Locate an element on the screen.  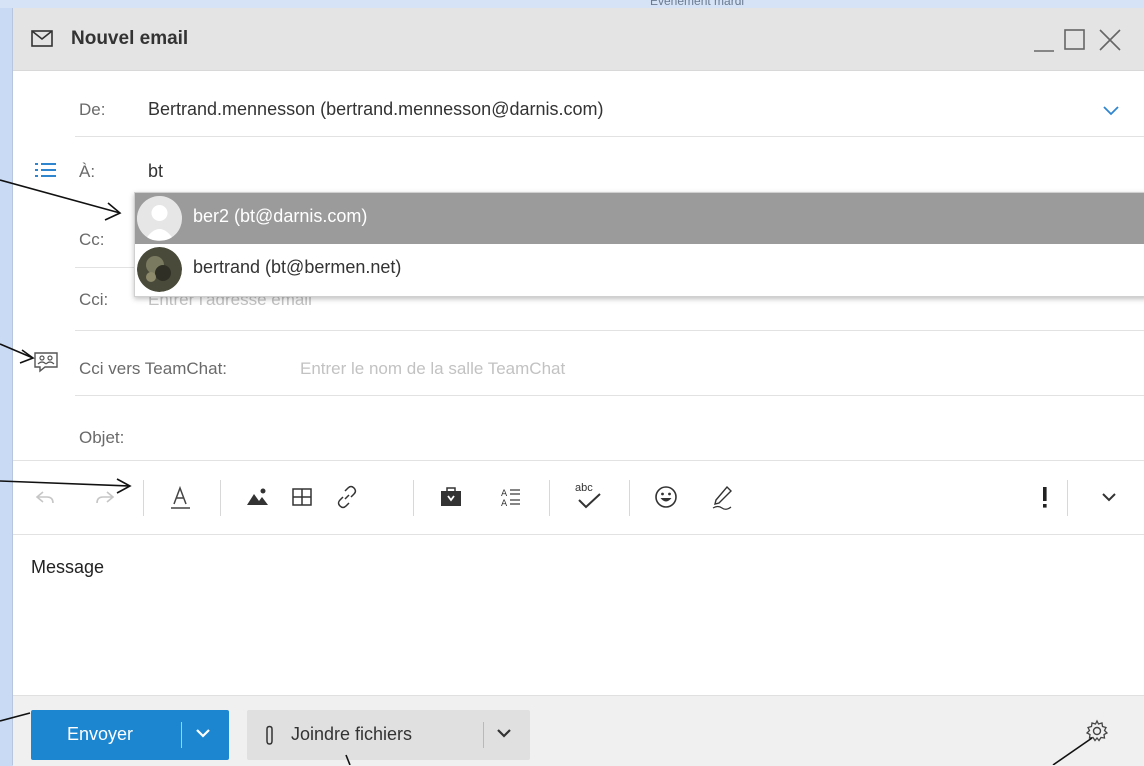
text-format-icon is located at coordinates (181, 497).